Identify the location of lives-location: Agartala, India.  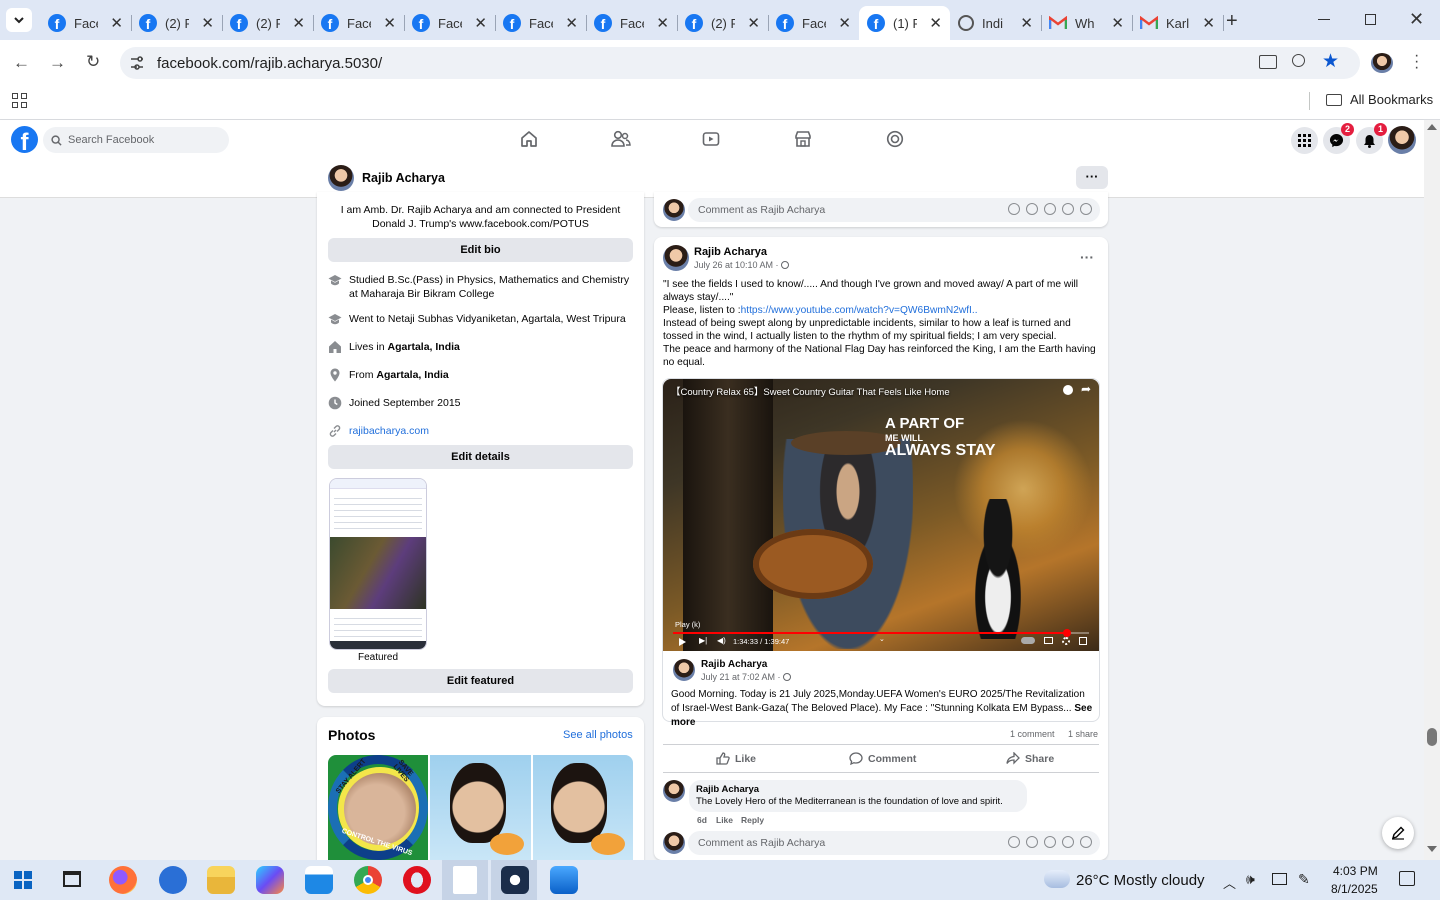
(424, 347).